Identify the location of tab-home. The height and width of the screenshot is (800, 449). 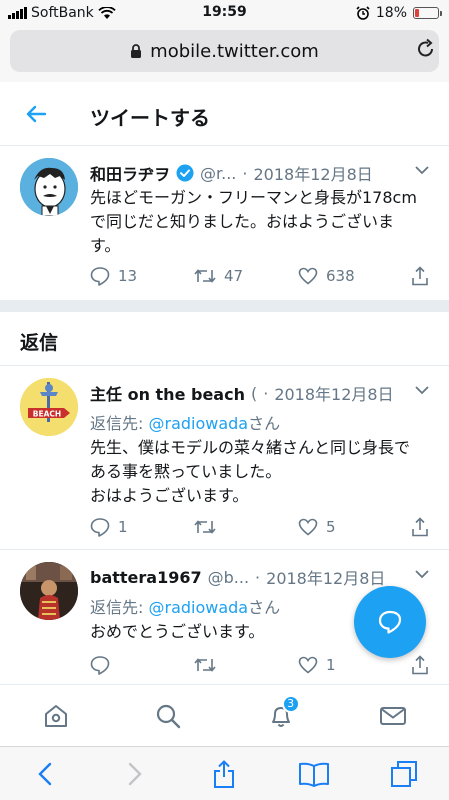
(56, 716).